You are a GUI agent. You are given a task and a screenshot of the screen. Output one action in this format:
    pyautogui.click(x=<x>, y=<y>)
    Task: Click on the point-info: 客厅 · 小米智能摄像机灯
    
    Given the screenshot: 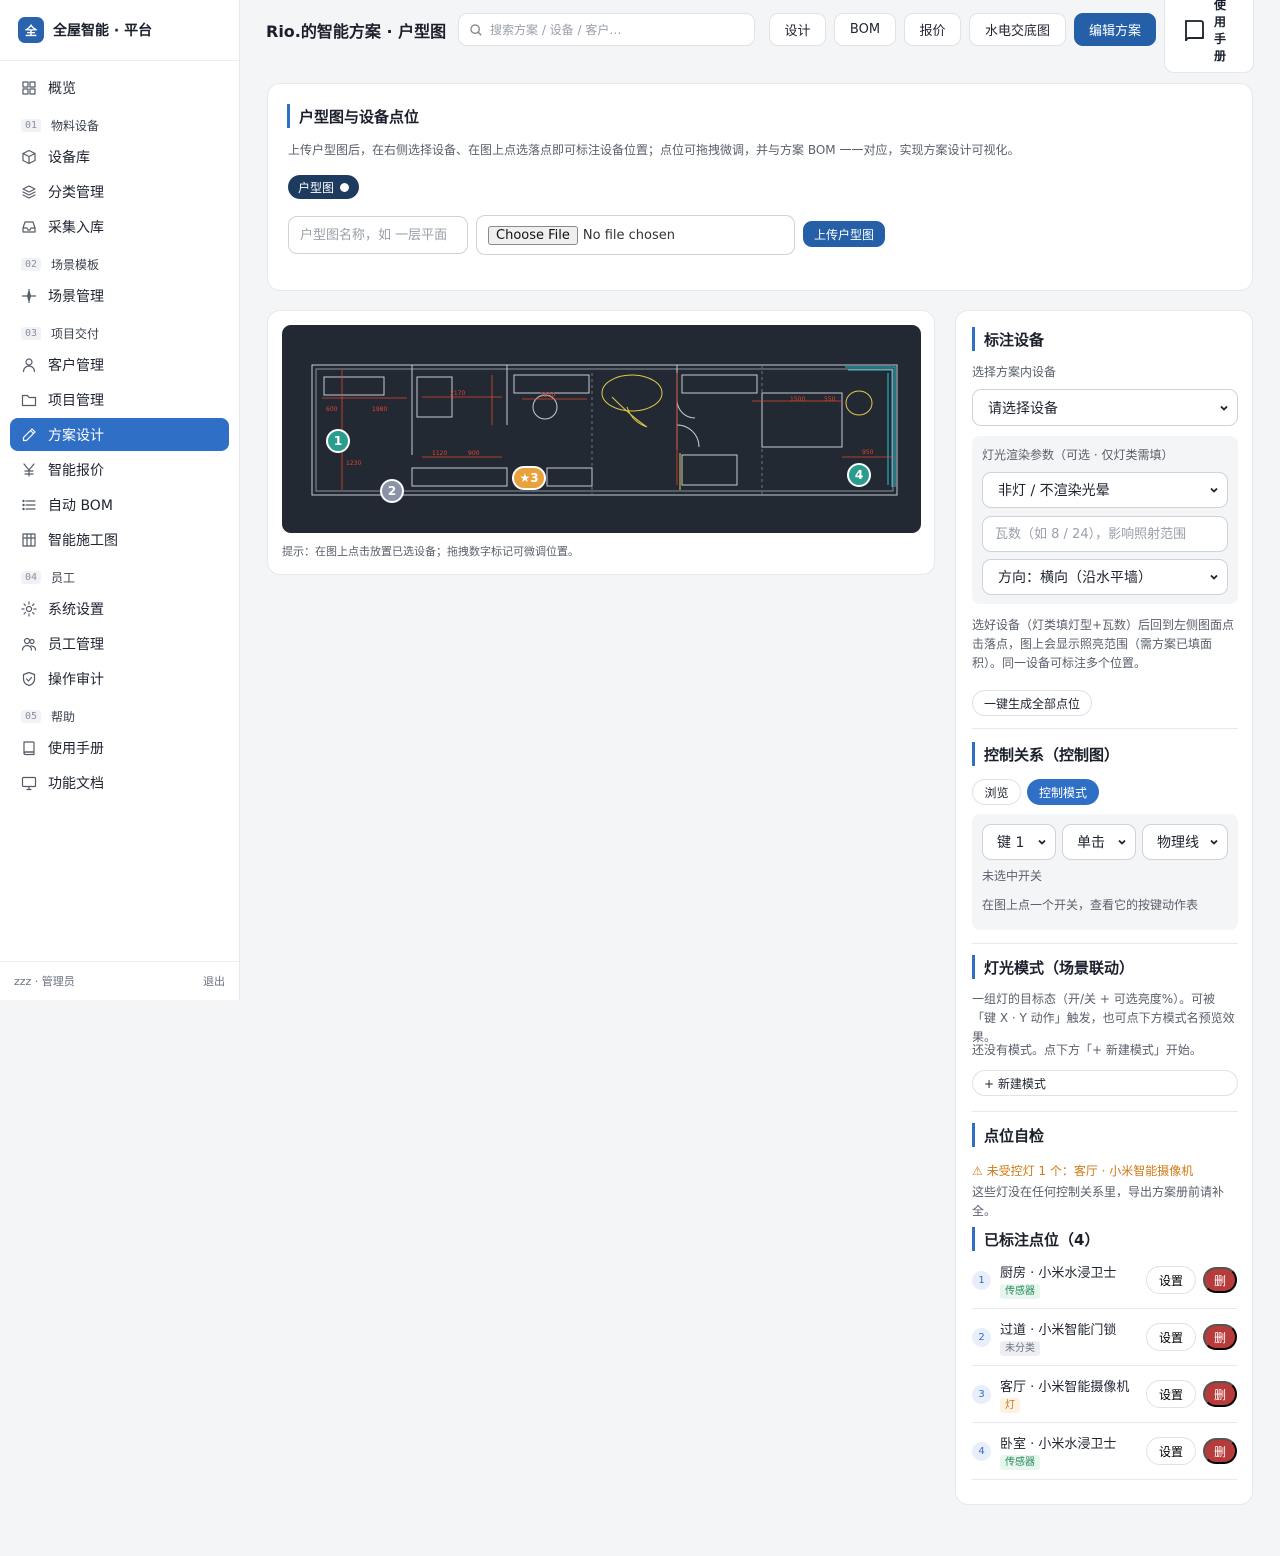 What is the action you would take?
    pyautogui.click(x=1073, y=1394)
    